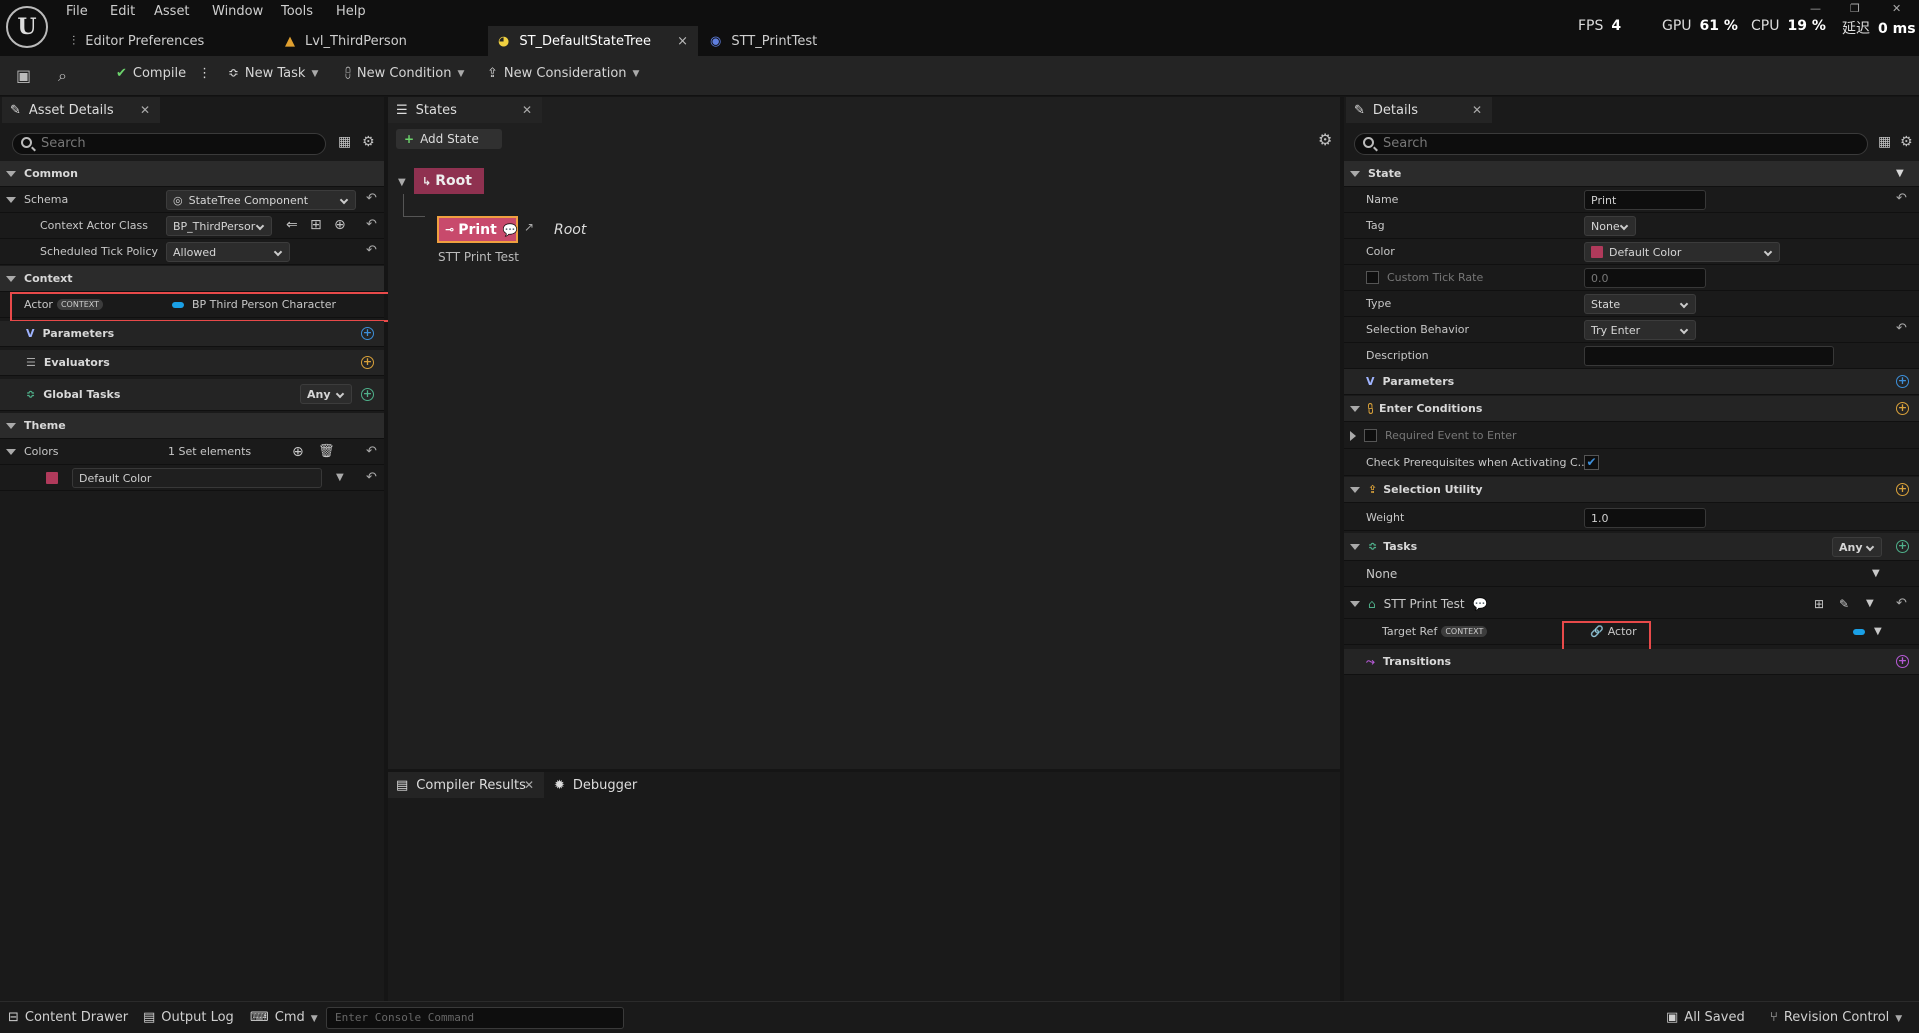 This screenshot has width=1919, height=1033. I want to click on menu-asset: Asset, so click(172, 11).